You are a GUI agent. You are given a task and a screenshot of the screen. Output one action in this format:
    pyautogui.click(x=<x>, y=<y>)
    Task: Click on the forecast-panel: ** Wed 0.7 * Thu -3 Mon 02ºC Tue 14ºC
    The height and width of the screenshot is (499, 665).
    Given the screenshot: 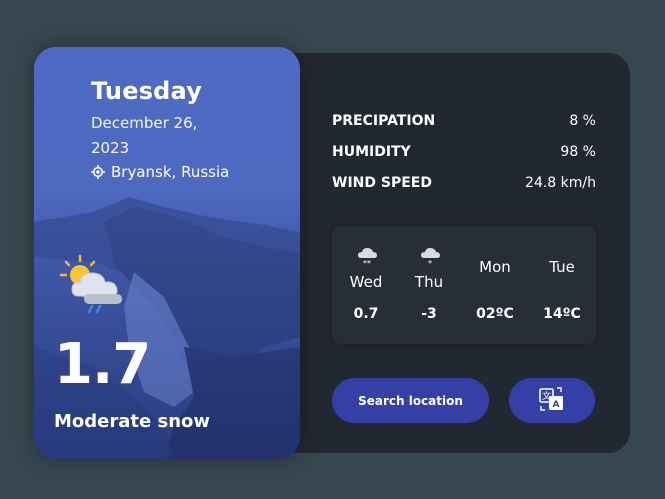 What is the action you would take?
    pyautogui.click(x=464, y=285)
    